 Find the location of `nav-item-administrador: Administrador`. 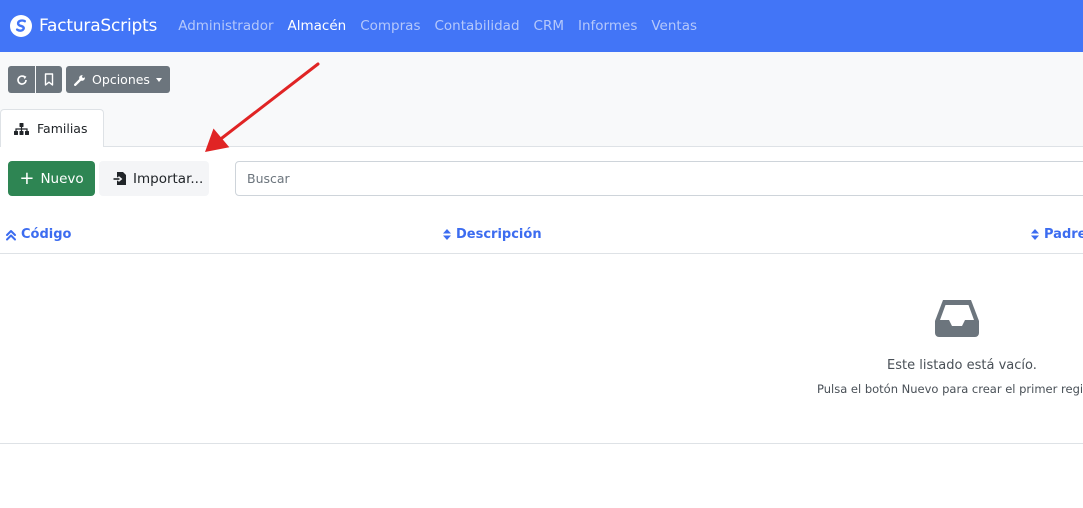

nav-item-administrador: Administrador is located at coordinates (225, 26).